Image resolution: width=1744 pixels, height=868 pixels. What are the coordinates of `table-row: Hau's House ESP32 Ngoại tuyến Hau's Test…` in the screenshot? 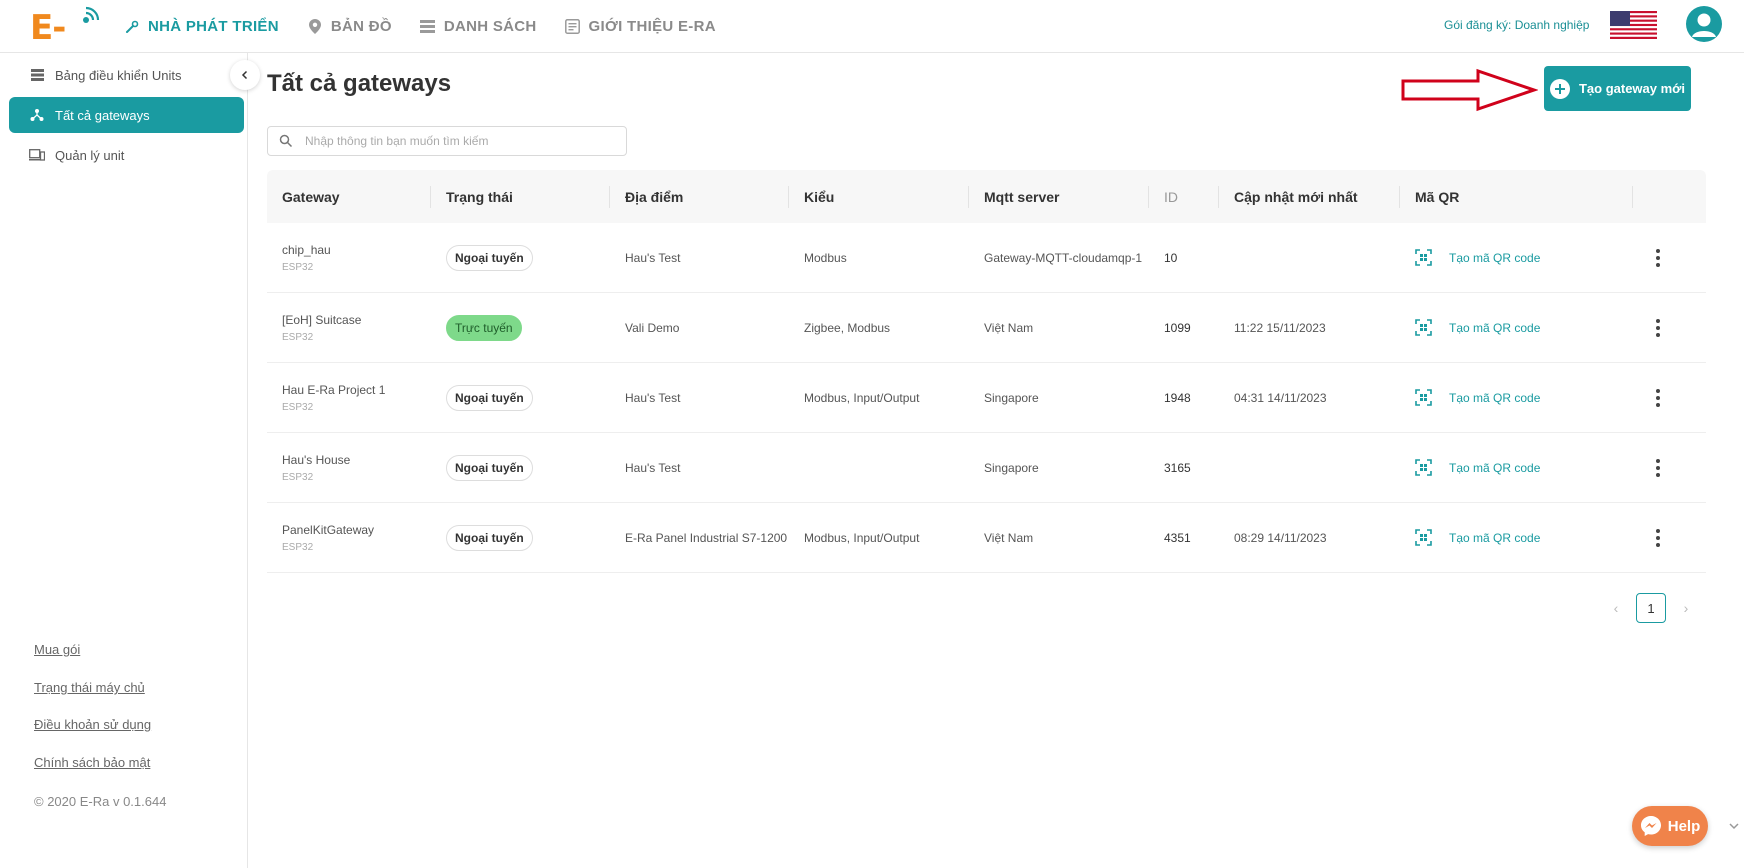 It's located at (986, 468).